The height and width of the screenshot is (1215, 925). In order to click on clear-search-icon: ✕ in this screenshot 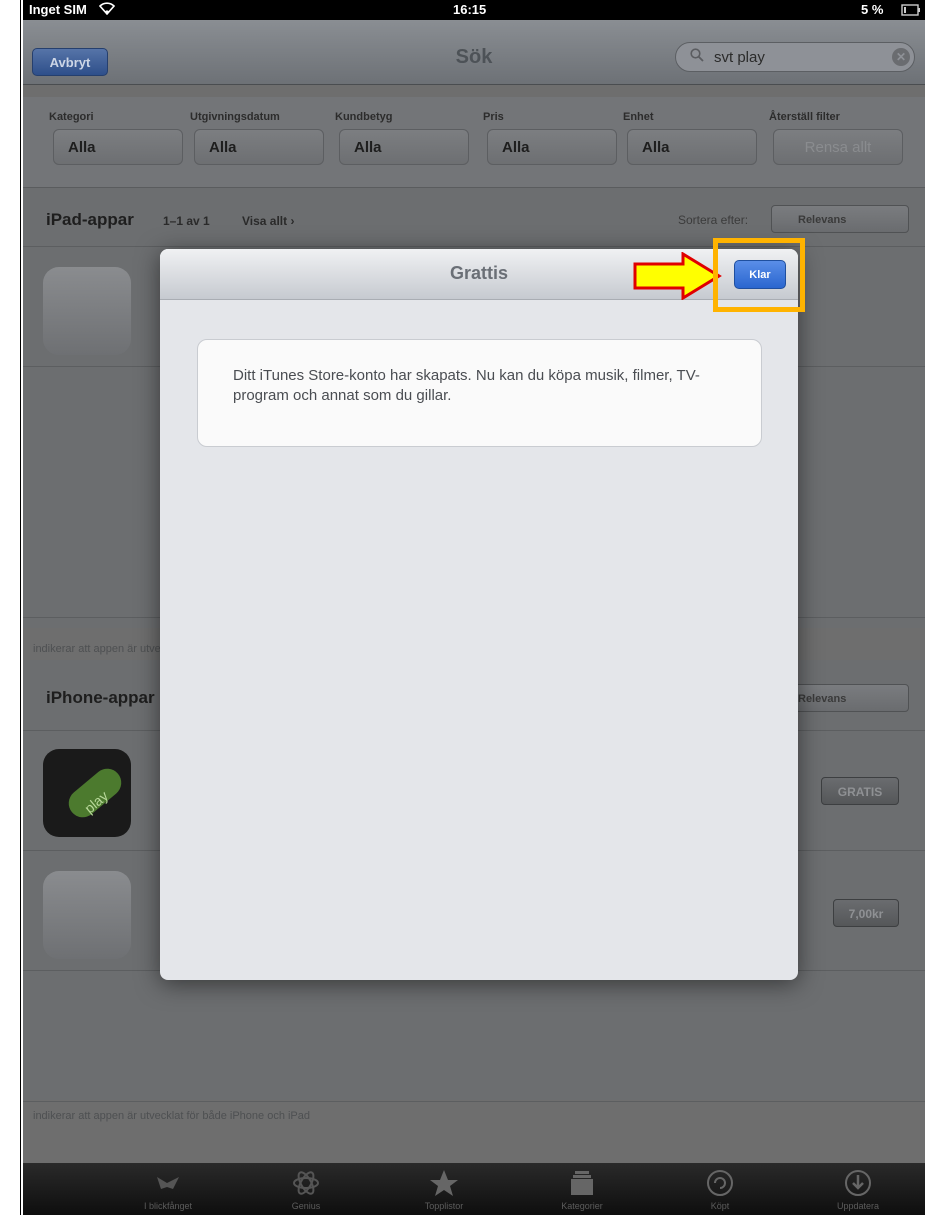, I will do `click(901, 57)`.